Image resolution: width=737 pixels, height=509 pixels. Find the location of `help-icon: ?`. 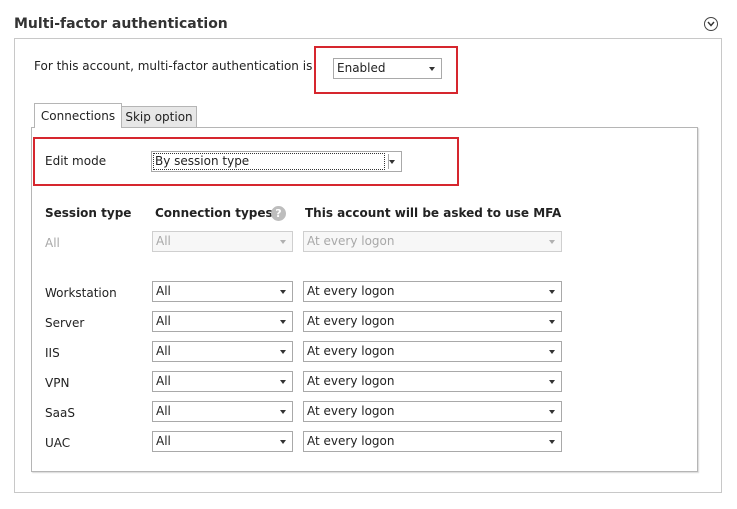

help-icon: ? is located at coordinates (278, 213).